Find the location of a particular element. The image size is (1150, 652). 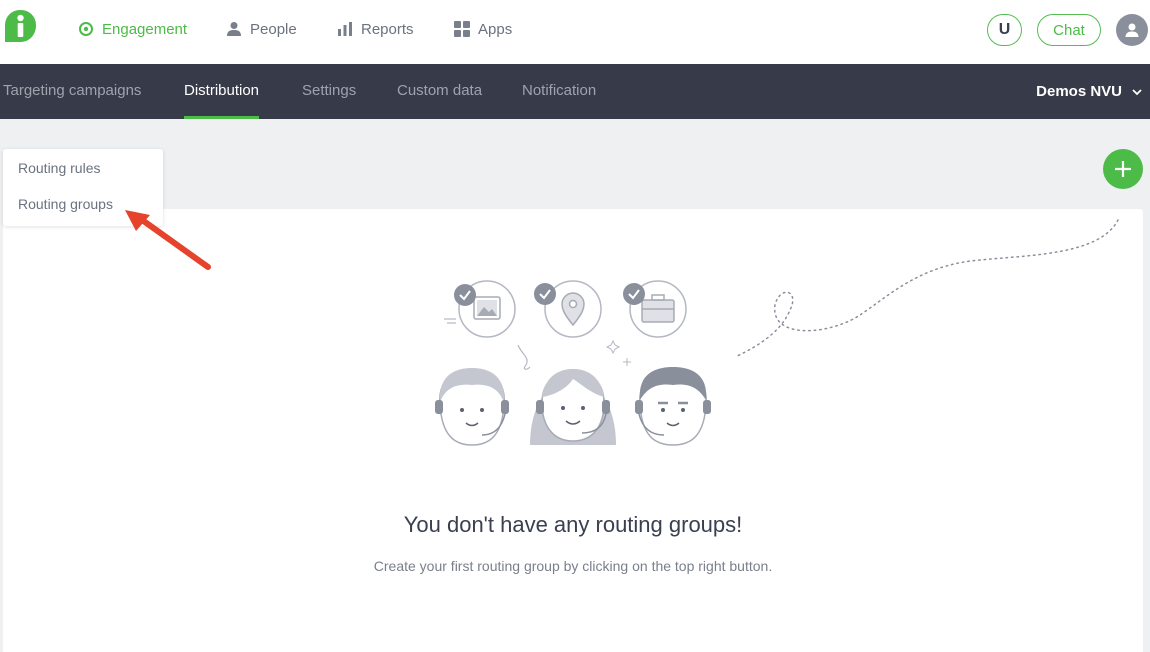

user-avatar is located at coordinates (1132, 30).